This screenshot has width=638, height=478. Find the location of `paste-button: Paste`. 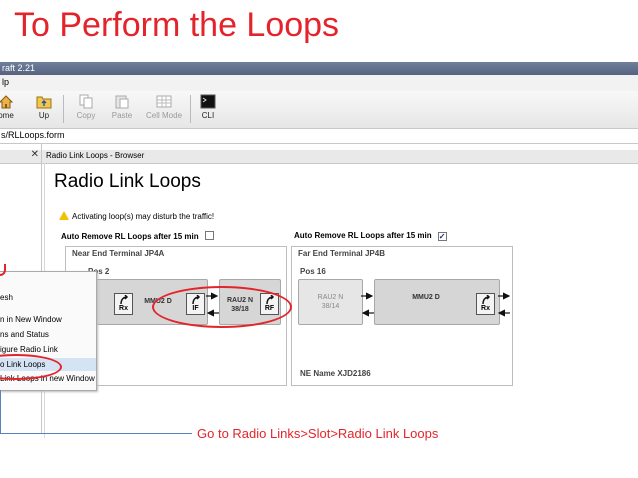

paste-button: Paste is located at coordinates (122, 109).